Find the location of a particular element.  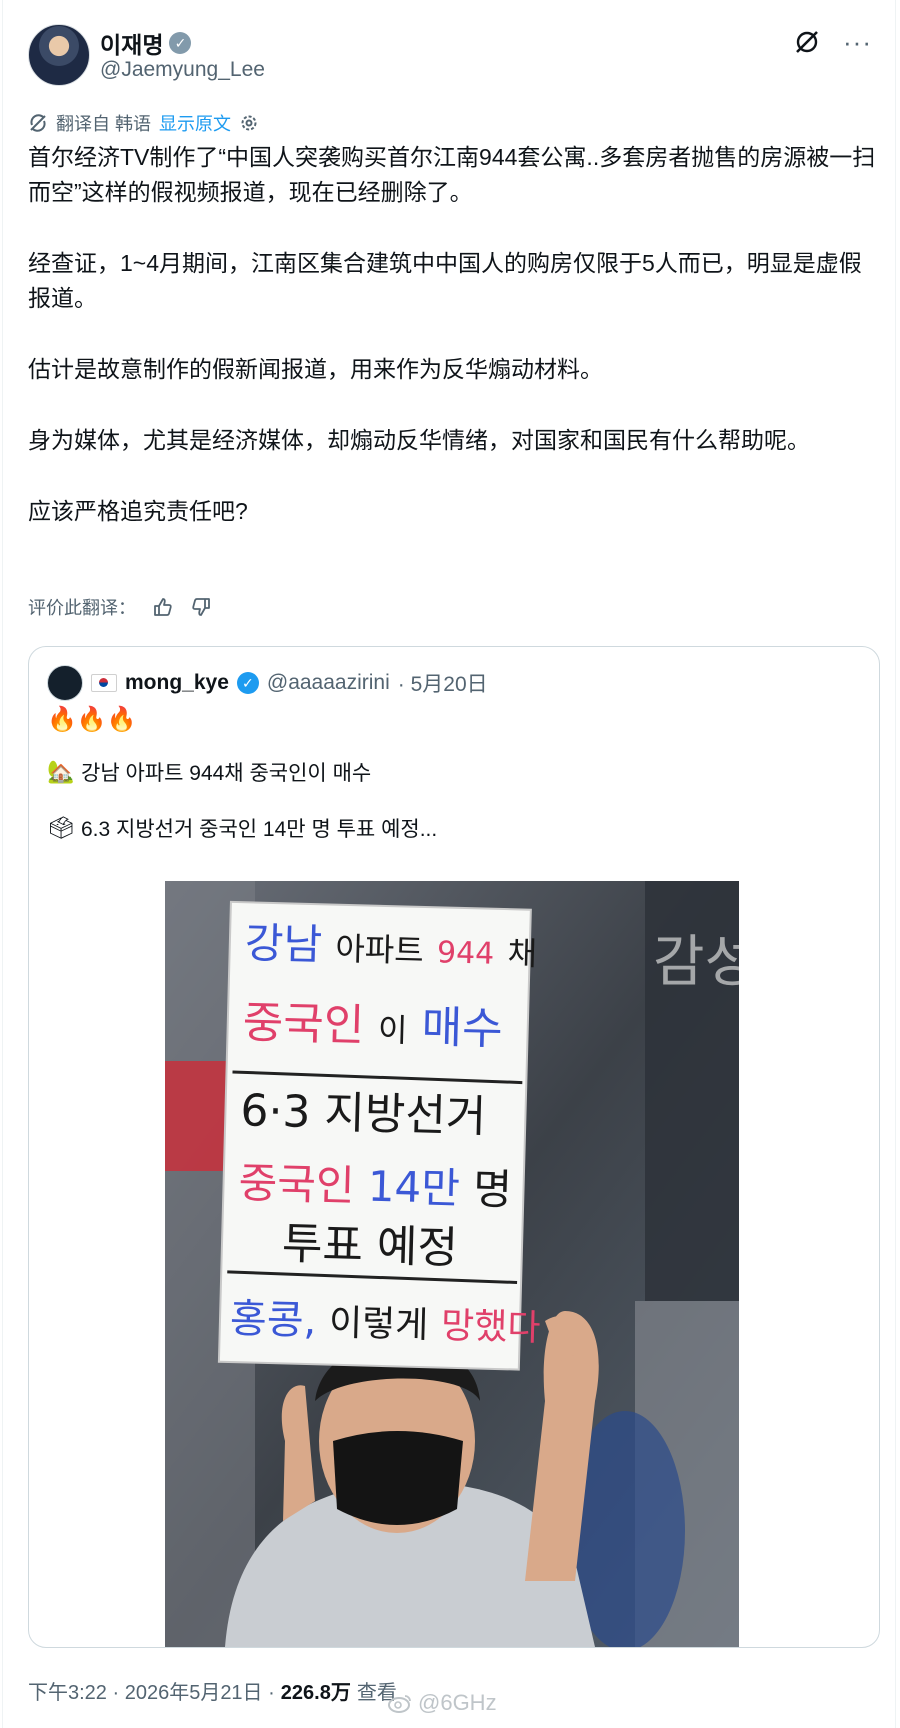

post-paragraph: 应该严格追究责任吧? is located at coordinates (138, 511).